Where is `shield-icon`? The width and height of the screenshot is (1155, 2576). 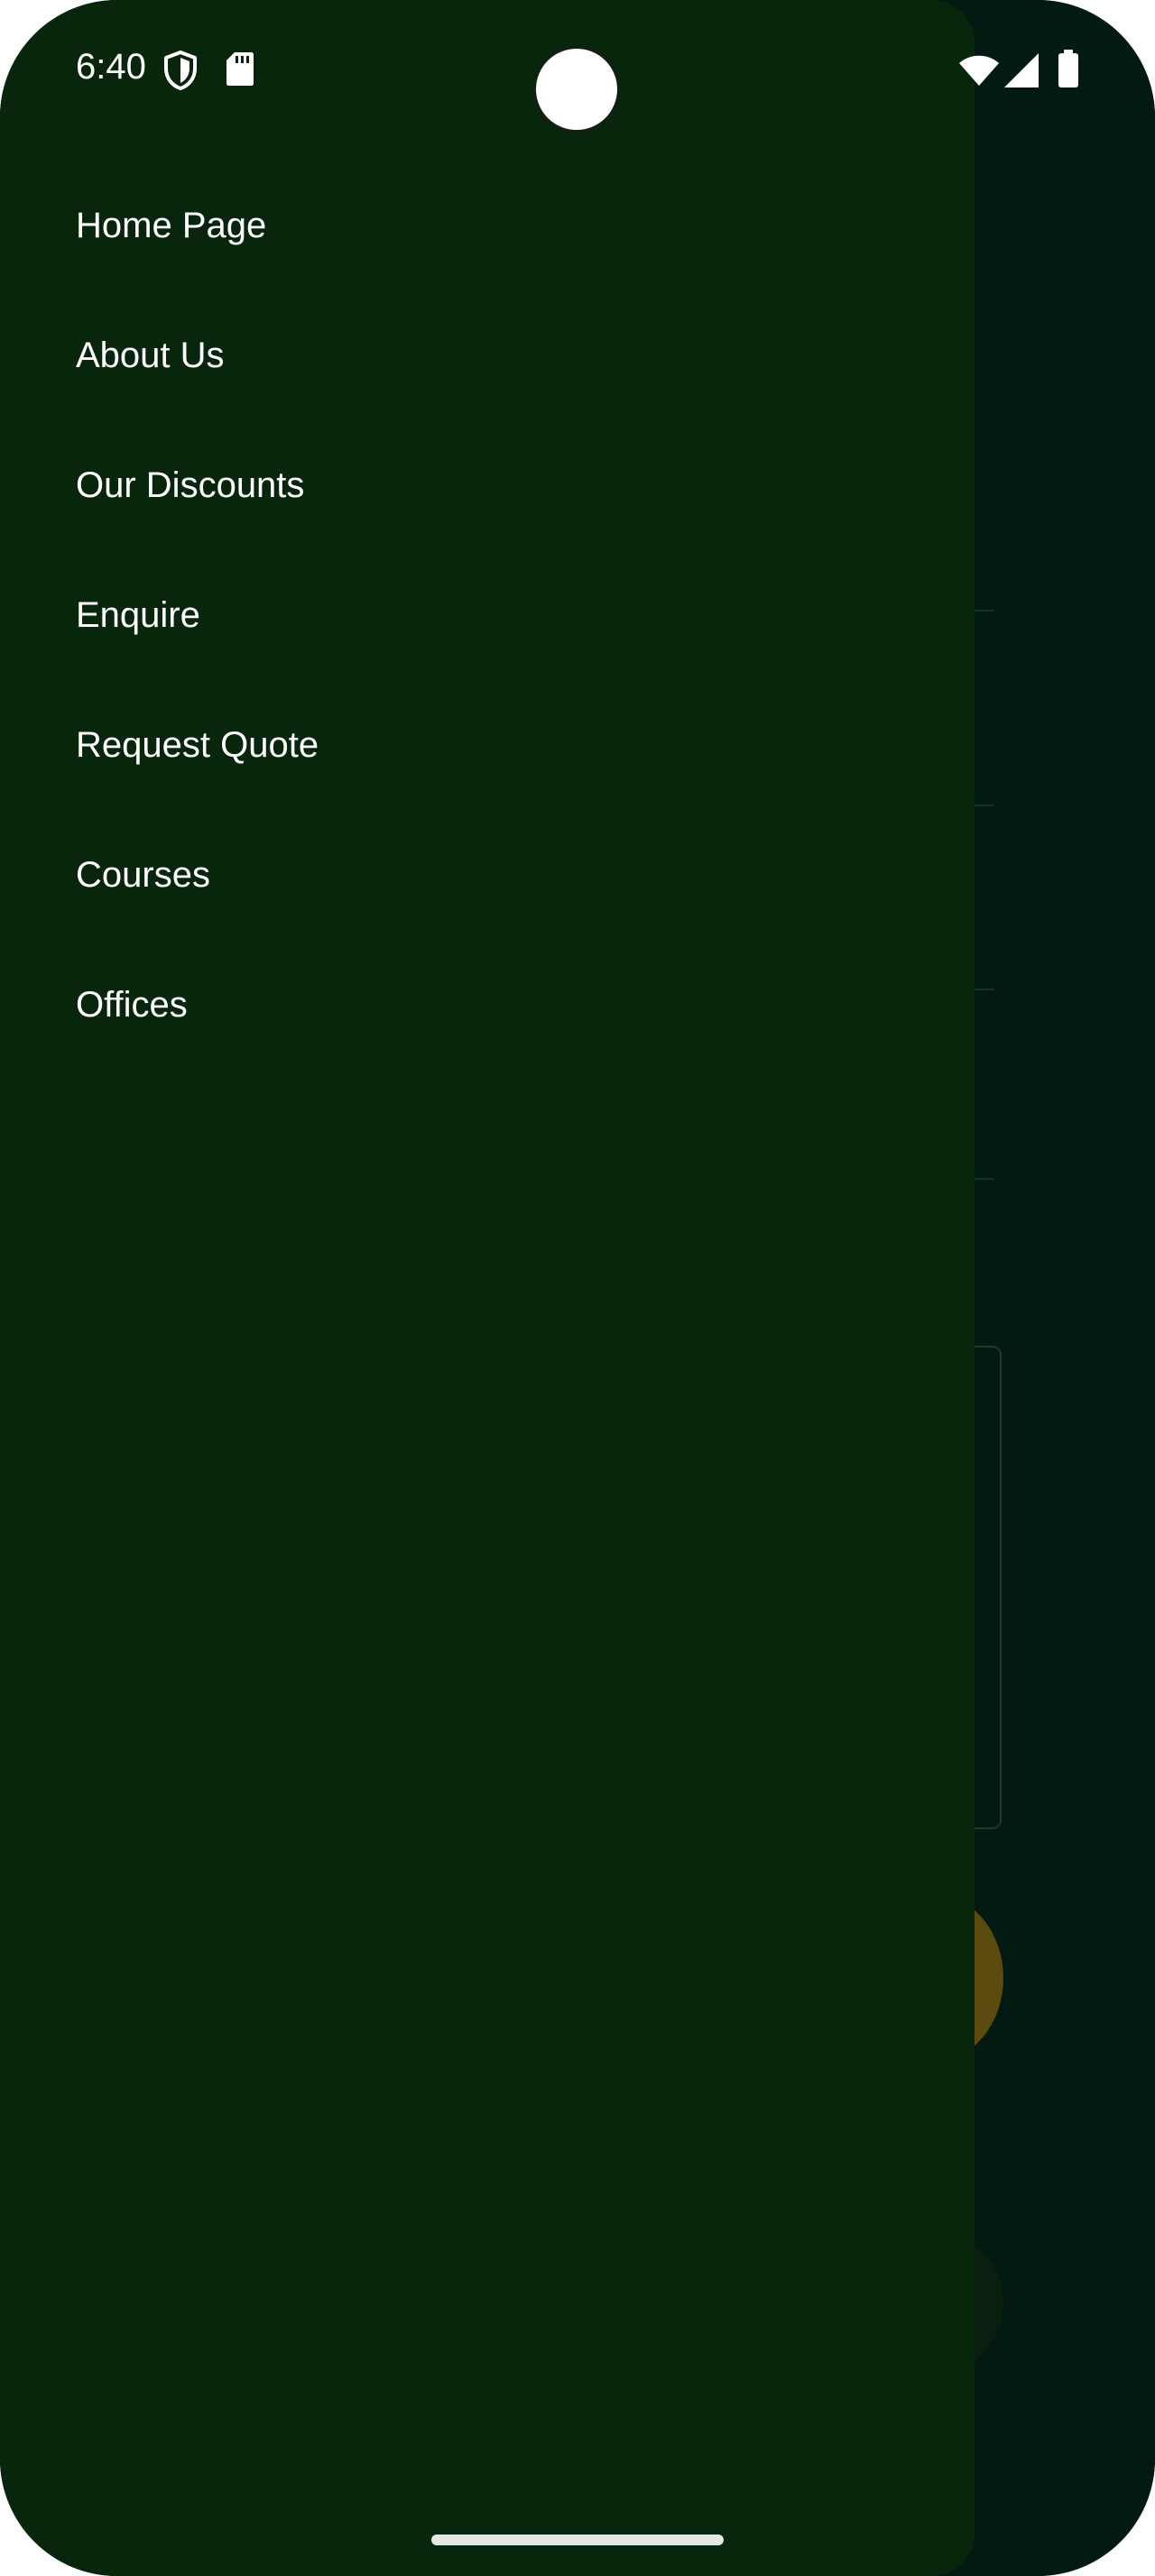 shield-icon is located at coordinates (180, 70).